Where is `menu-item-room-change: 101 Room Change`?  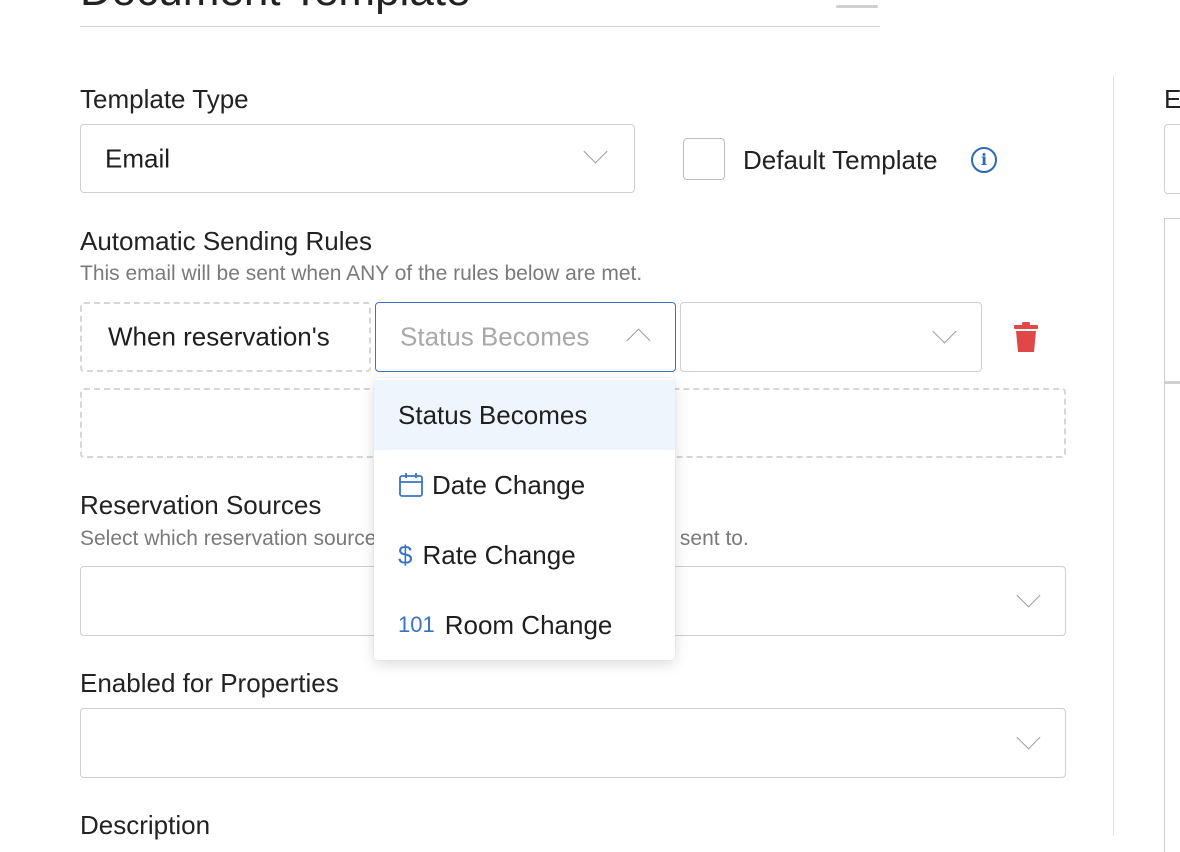
menu-item-room-change: 101 Room Change is located at coordinates (524, 625).